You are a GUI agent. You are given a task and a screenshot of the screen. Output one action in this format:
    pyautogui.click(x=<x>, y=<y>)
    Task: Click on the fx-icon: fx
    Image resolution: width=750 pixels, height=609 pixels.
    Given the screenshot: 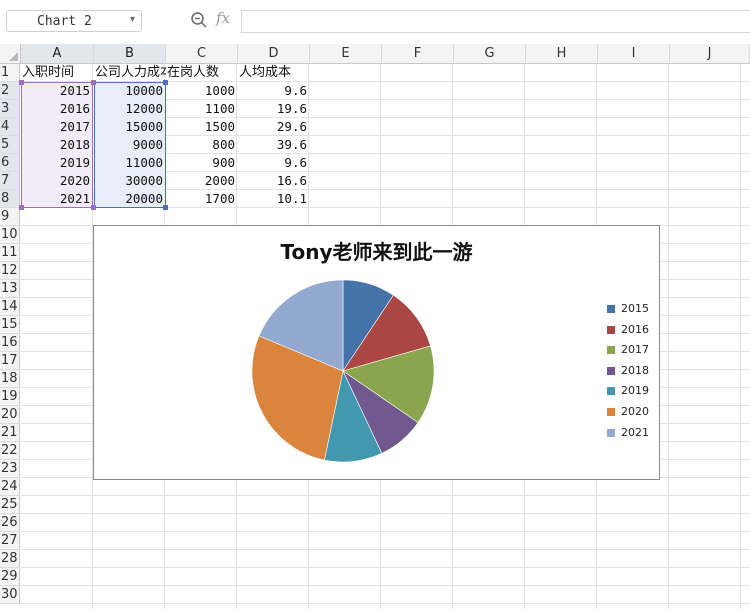 What is the action you would take?
    pyautogui.click(x=223, y=18)
    